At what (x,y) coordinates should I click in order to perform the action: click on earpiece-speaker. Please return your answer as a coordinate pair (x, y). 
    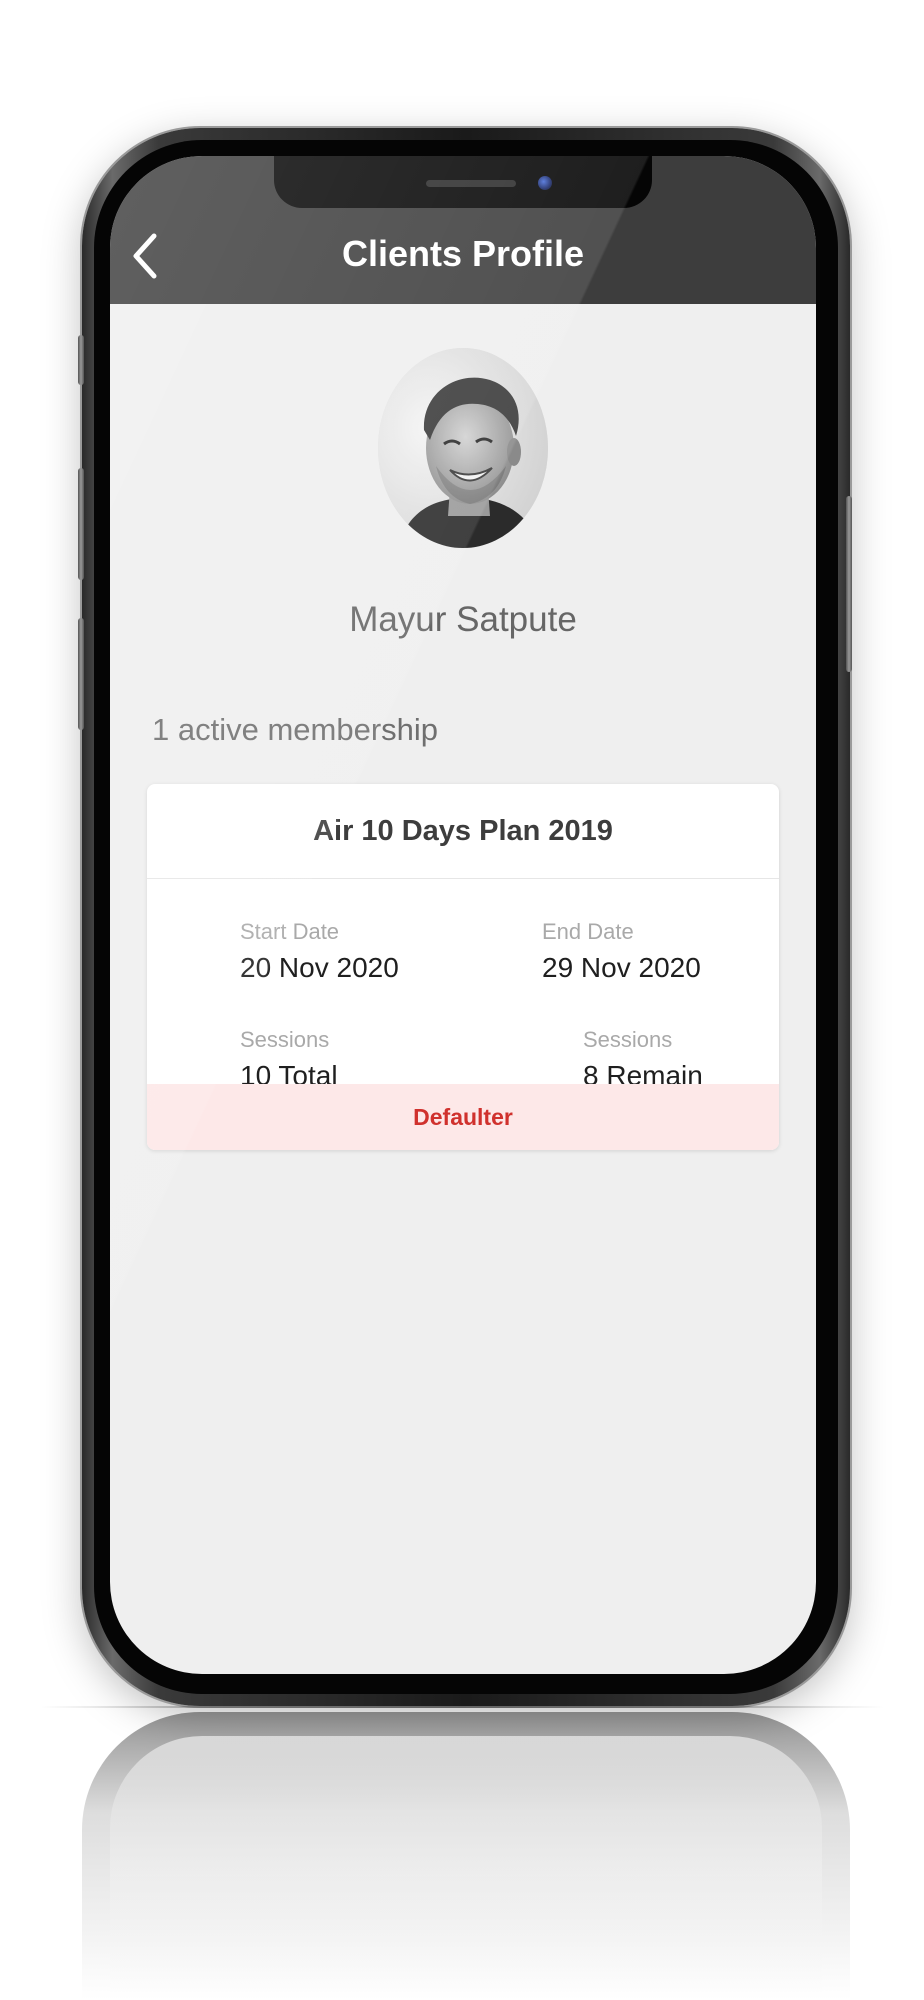
    Looking at the image, I should click on (471, 183).